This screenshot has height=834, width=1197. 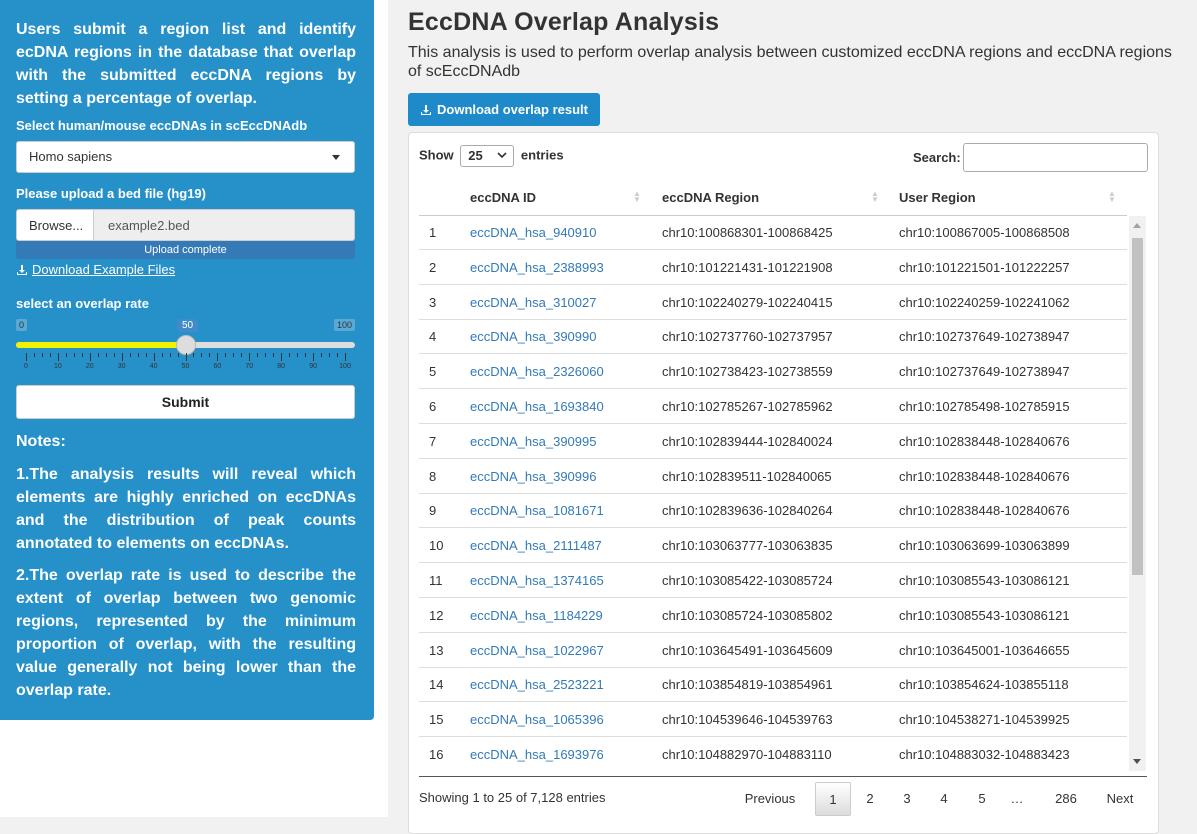 I want to click on row-index: 2, so click(x=433, y=267).